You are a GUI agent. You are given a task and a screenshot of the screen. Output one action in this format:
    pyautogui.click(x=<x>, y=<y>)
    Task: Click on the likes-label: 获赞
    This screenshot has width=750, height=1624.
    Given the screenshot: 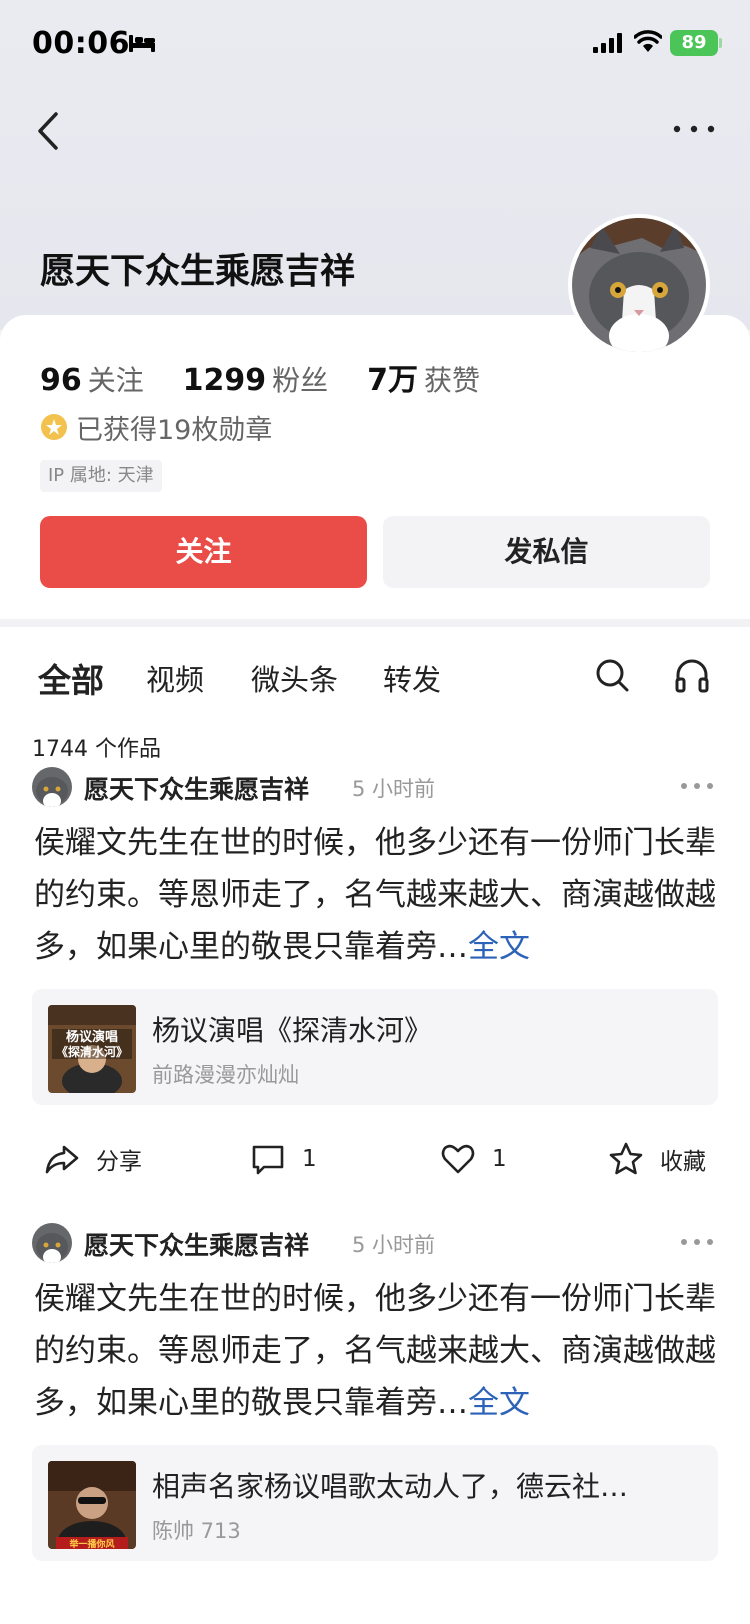 What is the action you would take?
    pyautogui.click(x=451, y=380)
    